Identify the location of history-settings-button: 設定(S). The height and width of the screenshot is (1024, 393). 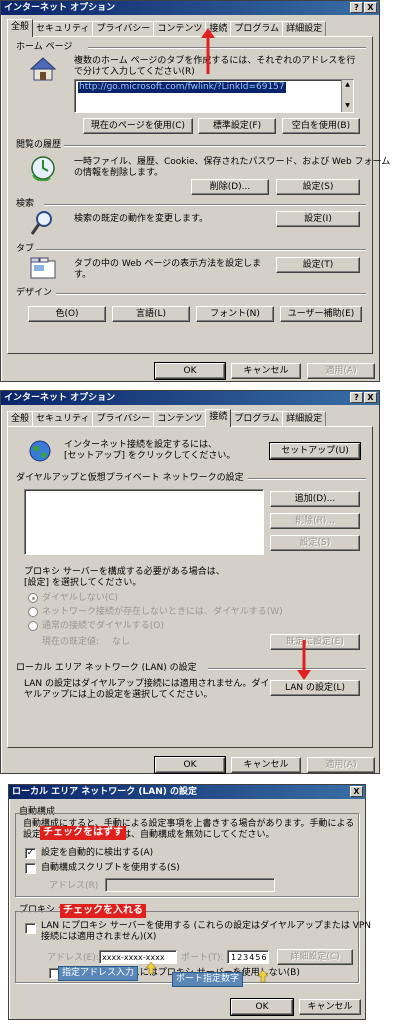
(318, 187).